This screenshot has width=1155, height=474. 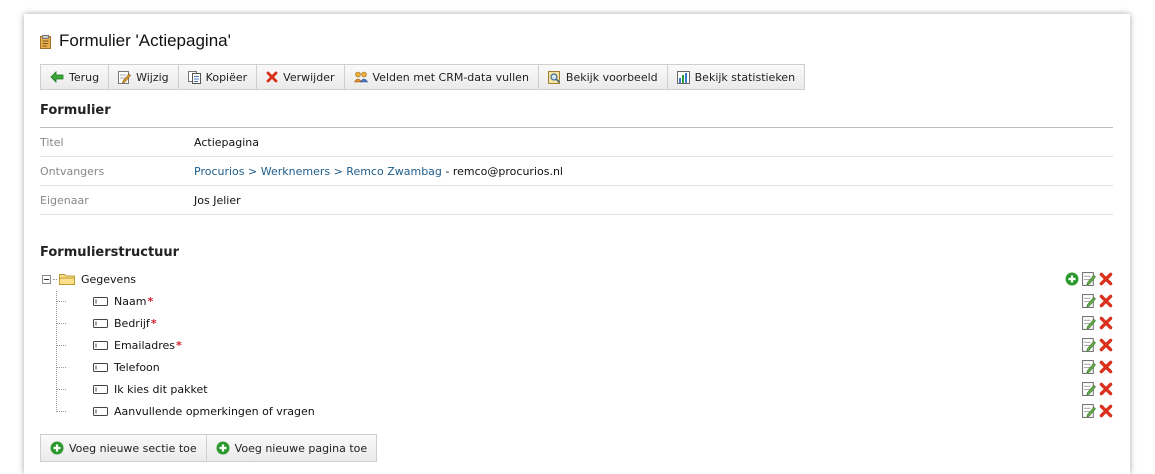 What do you see at coordinates (145, 40) in the screenshot?
I see `page-title: Formulier 'Actiepagina'` at bounding box center [145, 40].